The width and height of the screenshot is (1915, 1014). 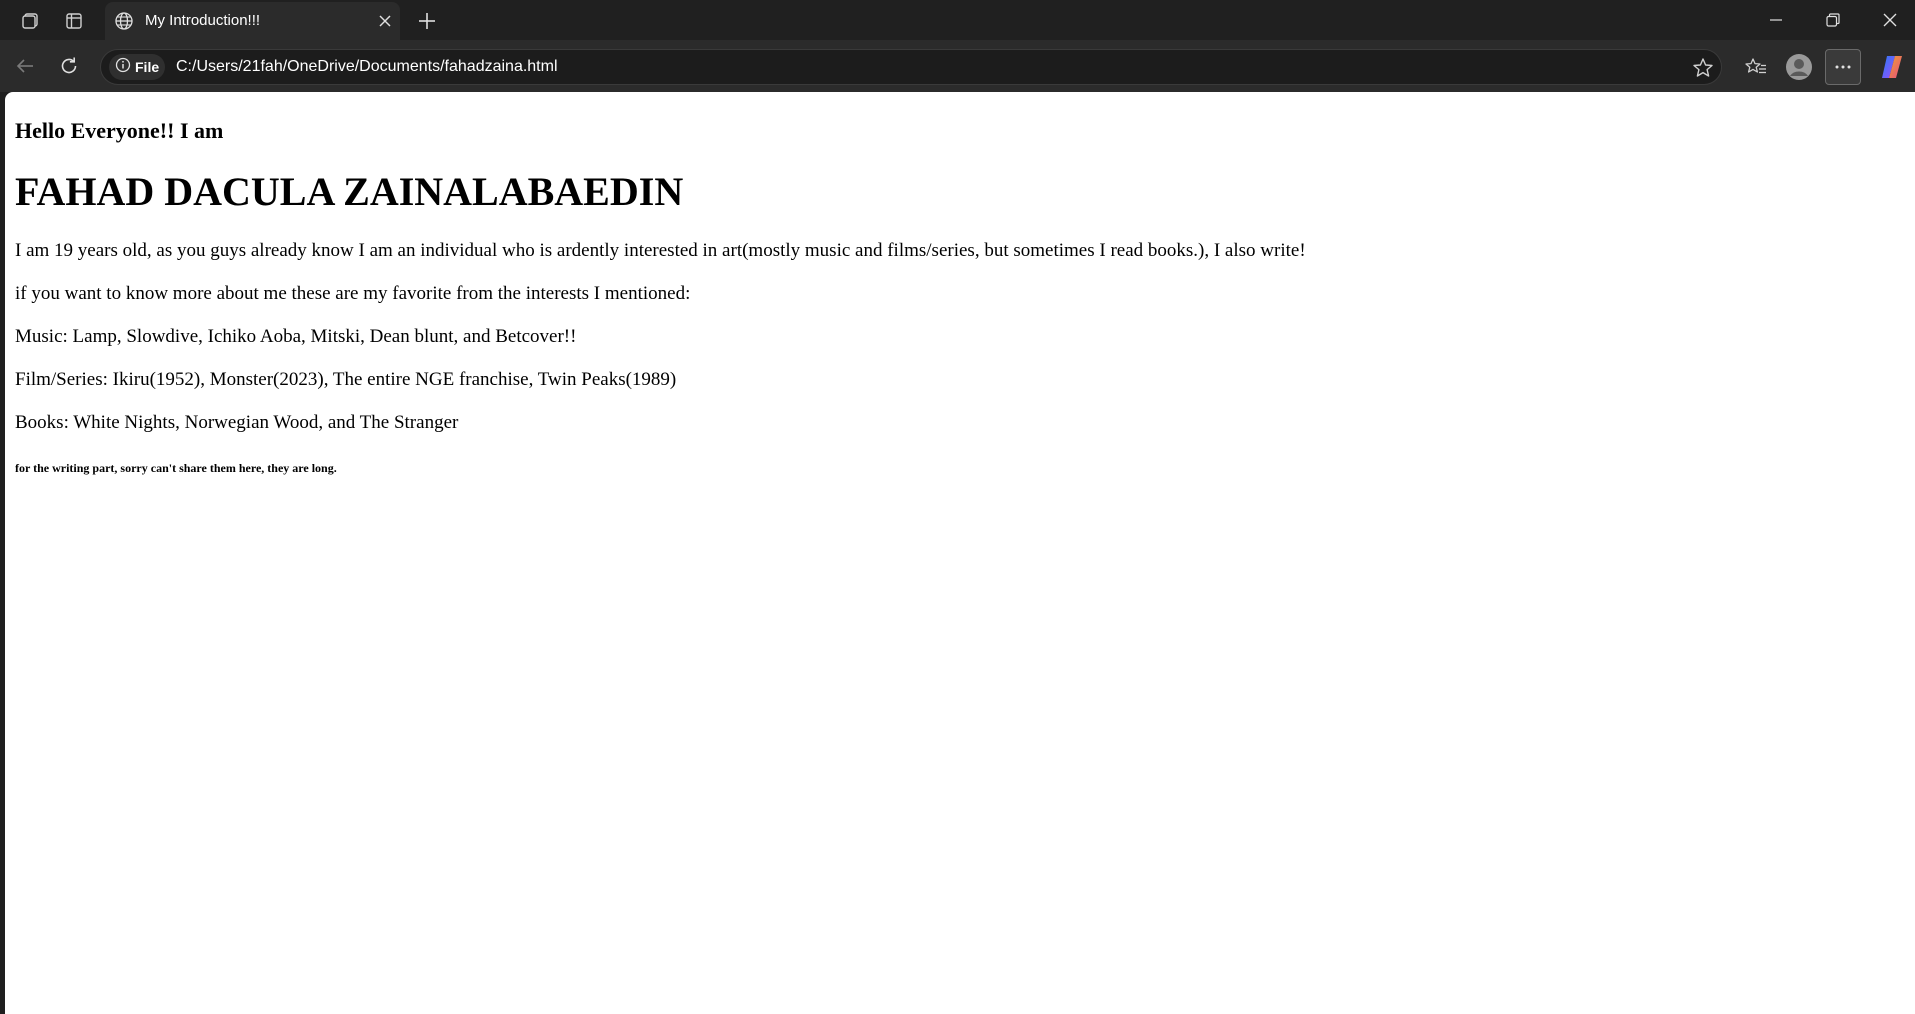 I want to click on tab-actions-icon, so click(x=74, y=21).